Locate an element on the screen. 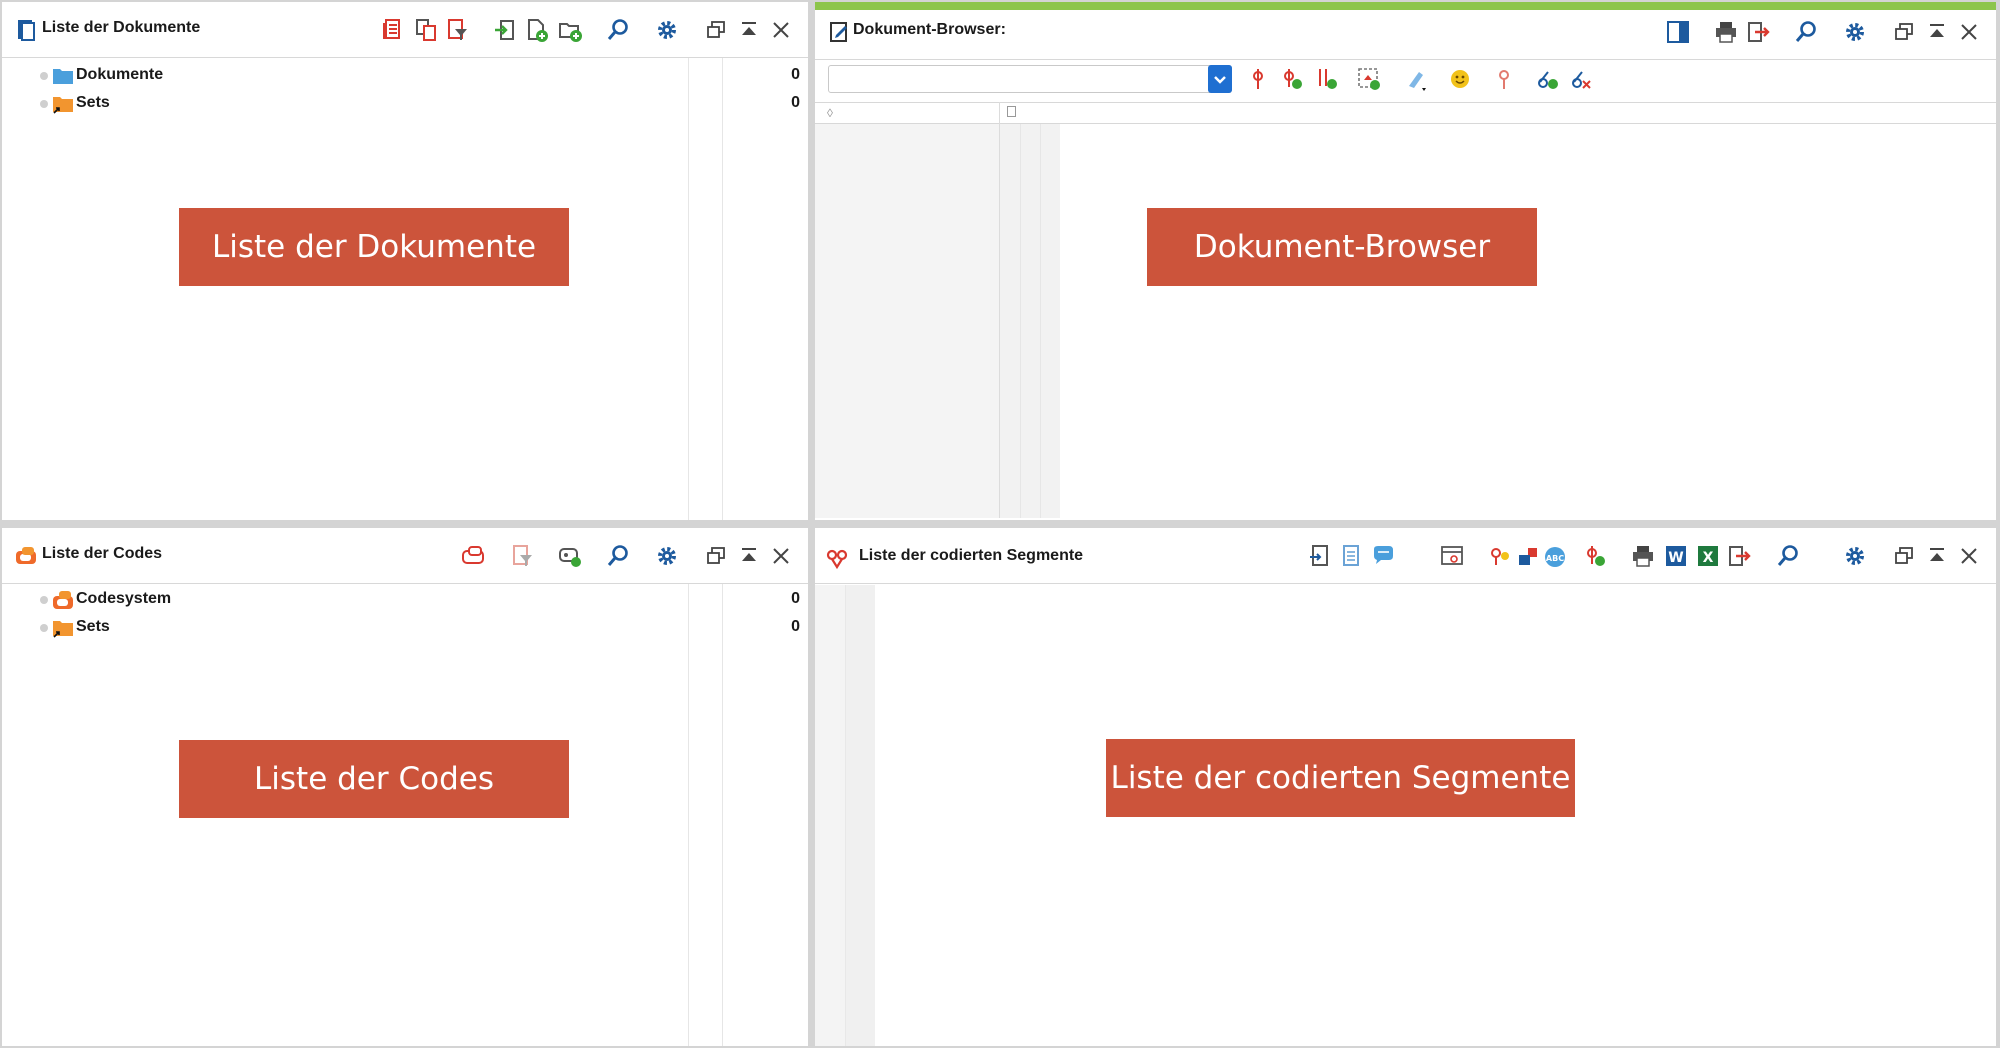 This screenshot has height=1048, width=2000. documents-titlebar: Liste der Dokumente is located at coordinates (405, 30).